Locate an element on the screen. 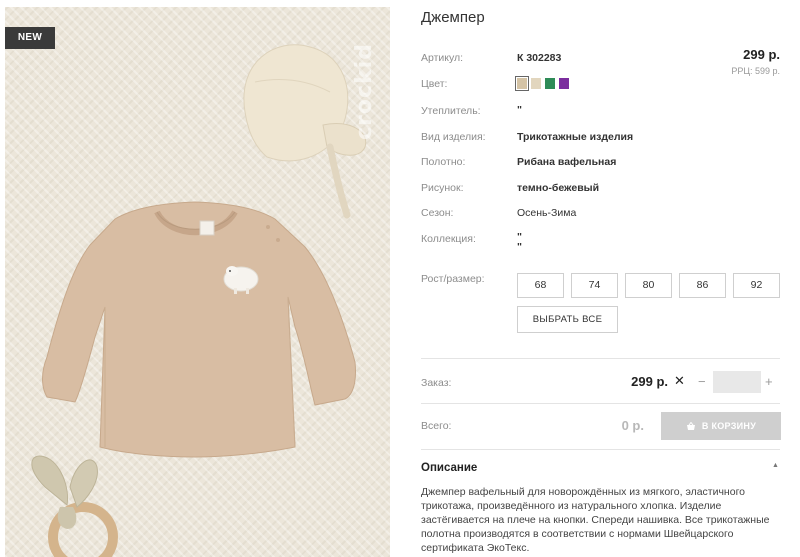 The width and height of the screenshot is (800, 557). basket-icon is located at coordinates (690, 425).